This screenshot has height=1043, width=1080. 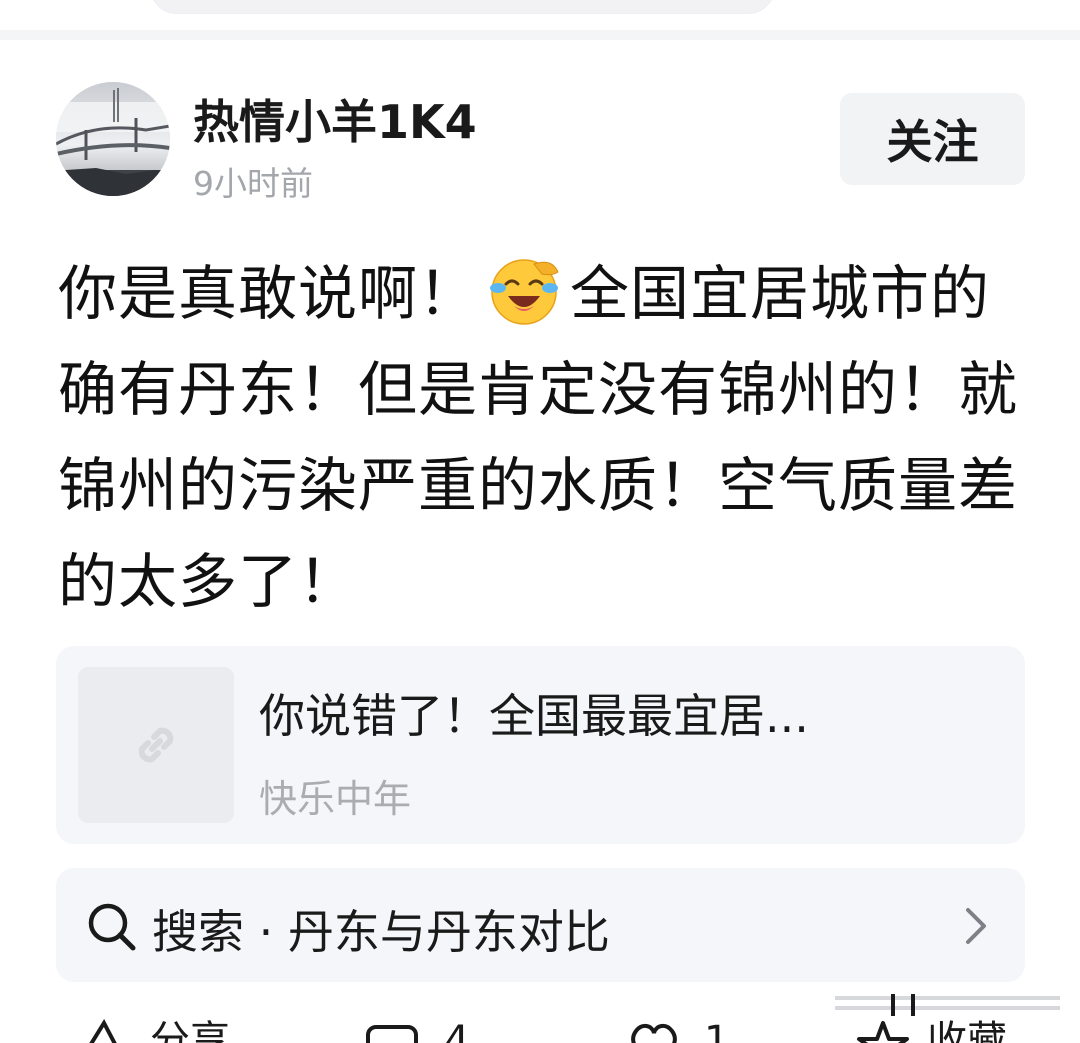 What do you see at coordinates (524, 290) in the screenshot?
I see `laughing-crying-emoji-icon` at bounding box center [524, 290].